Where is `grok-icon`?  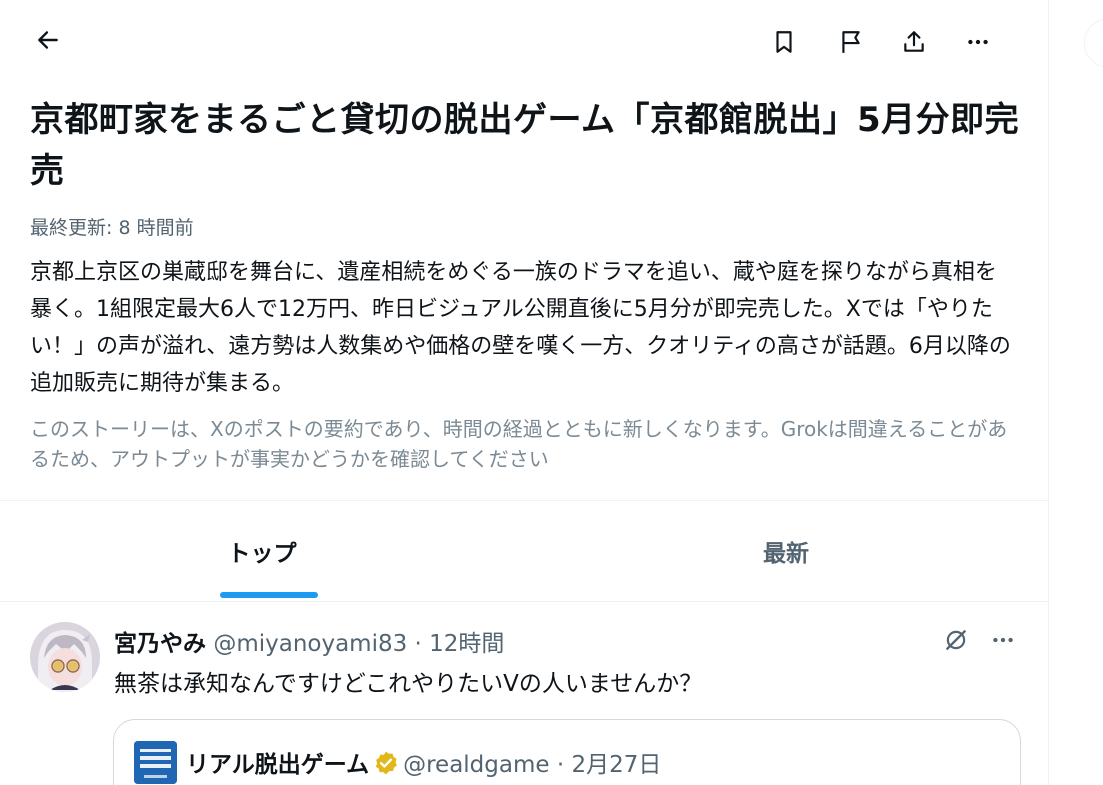 grok-icon is located at coordinates (956, 640).